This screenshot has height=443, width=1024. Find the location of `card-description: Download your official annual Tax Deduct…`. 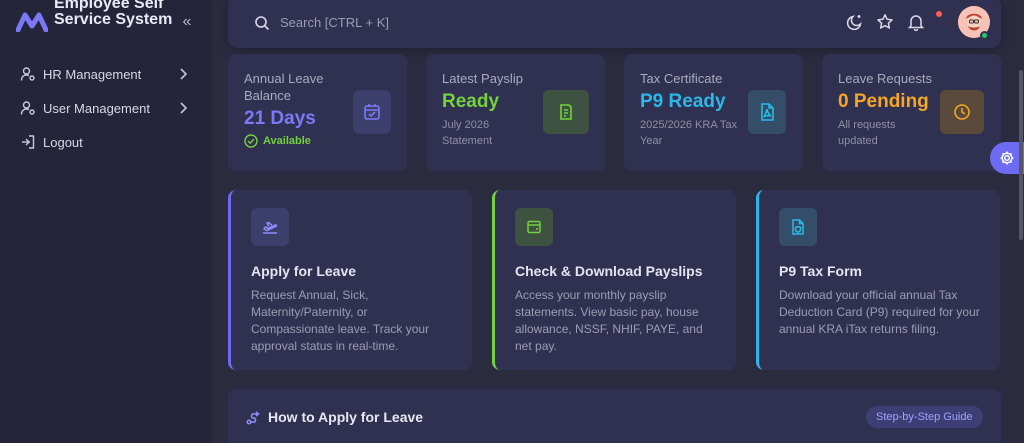

card-description: Download your official annual Tax Deduct… is located at coordinates (879, 312).